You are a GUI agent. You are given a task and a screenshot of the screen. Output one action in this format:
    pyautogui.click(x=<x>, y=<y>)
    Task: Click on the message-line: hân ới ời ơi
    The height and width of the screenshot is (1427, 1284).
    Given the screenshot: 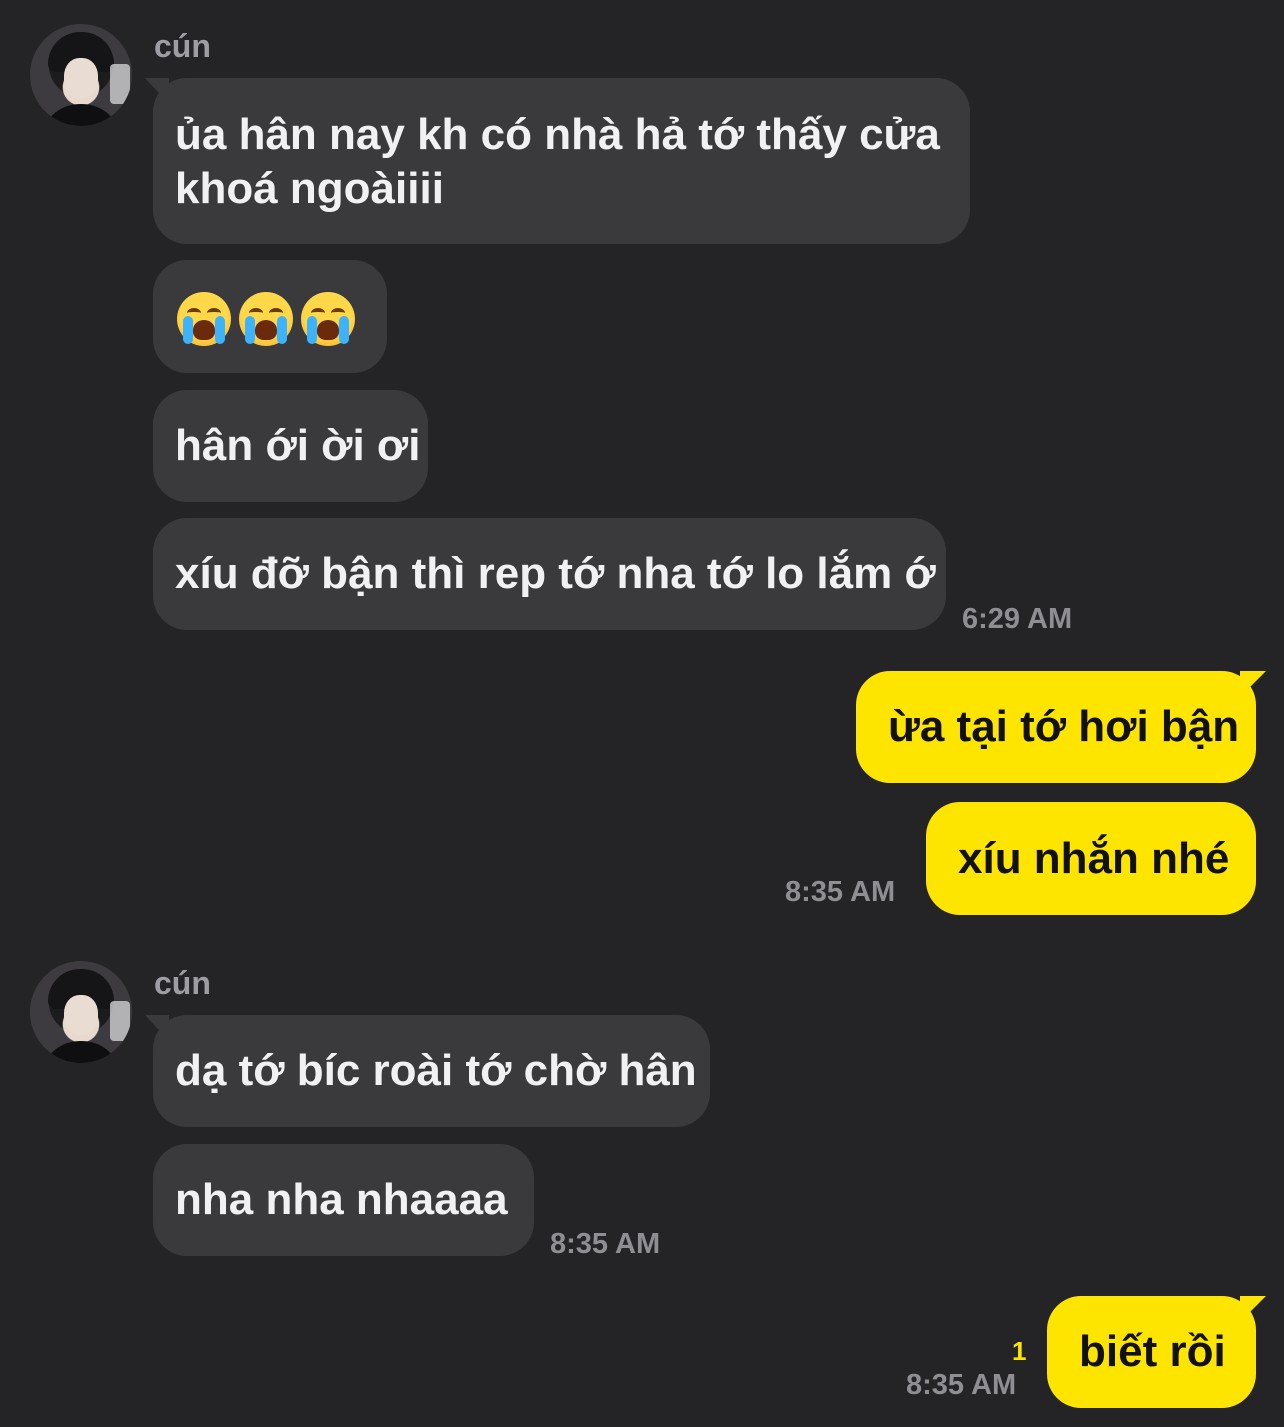 What is the action you would take?
    pyautogui.click(x=298, y=445)
    